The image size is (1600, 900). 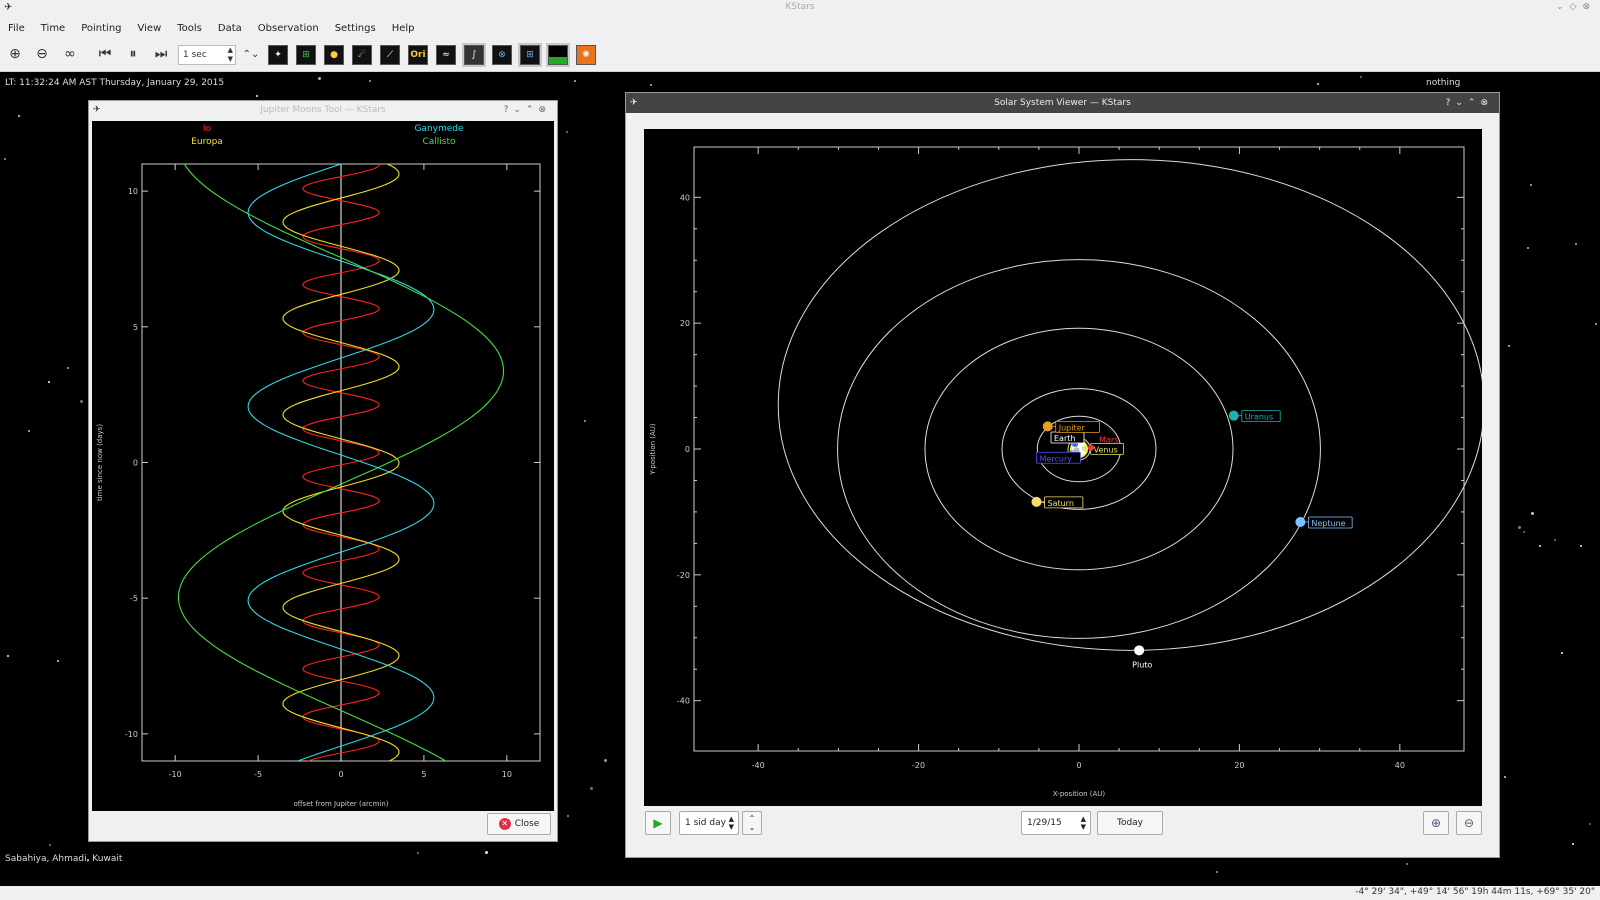 I want to click on step-value: 1 sid day, so click(x=705, y=823).